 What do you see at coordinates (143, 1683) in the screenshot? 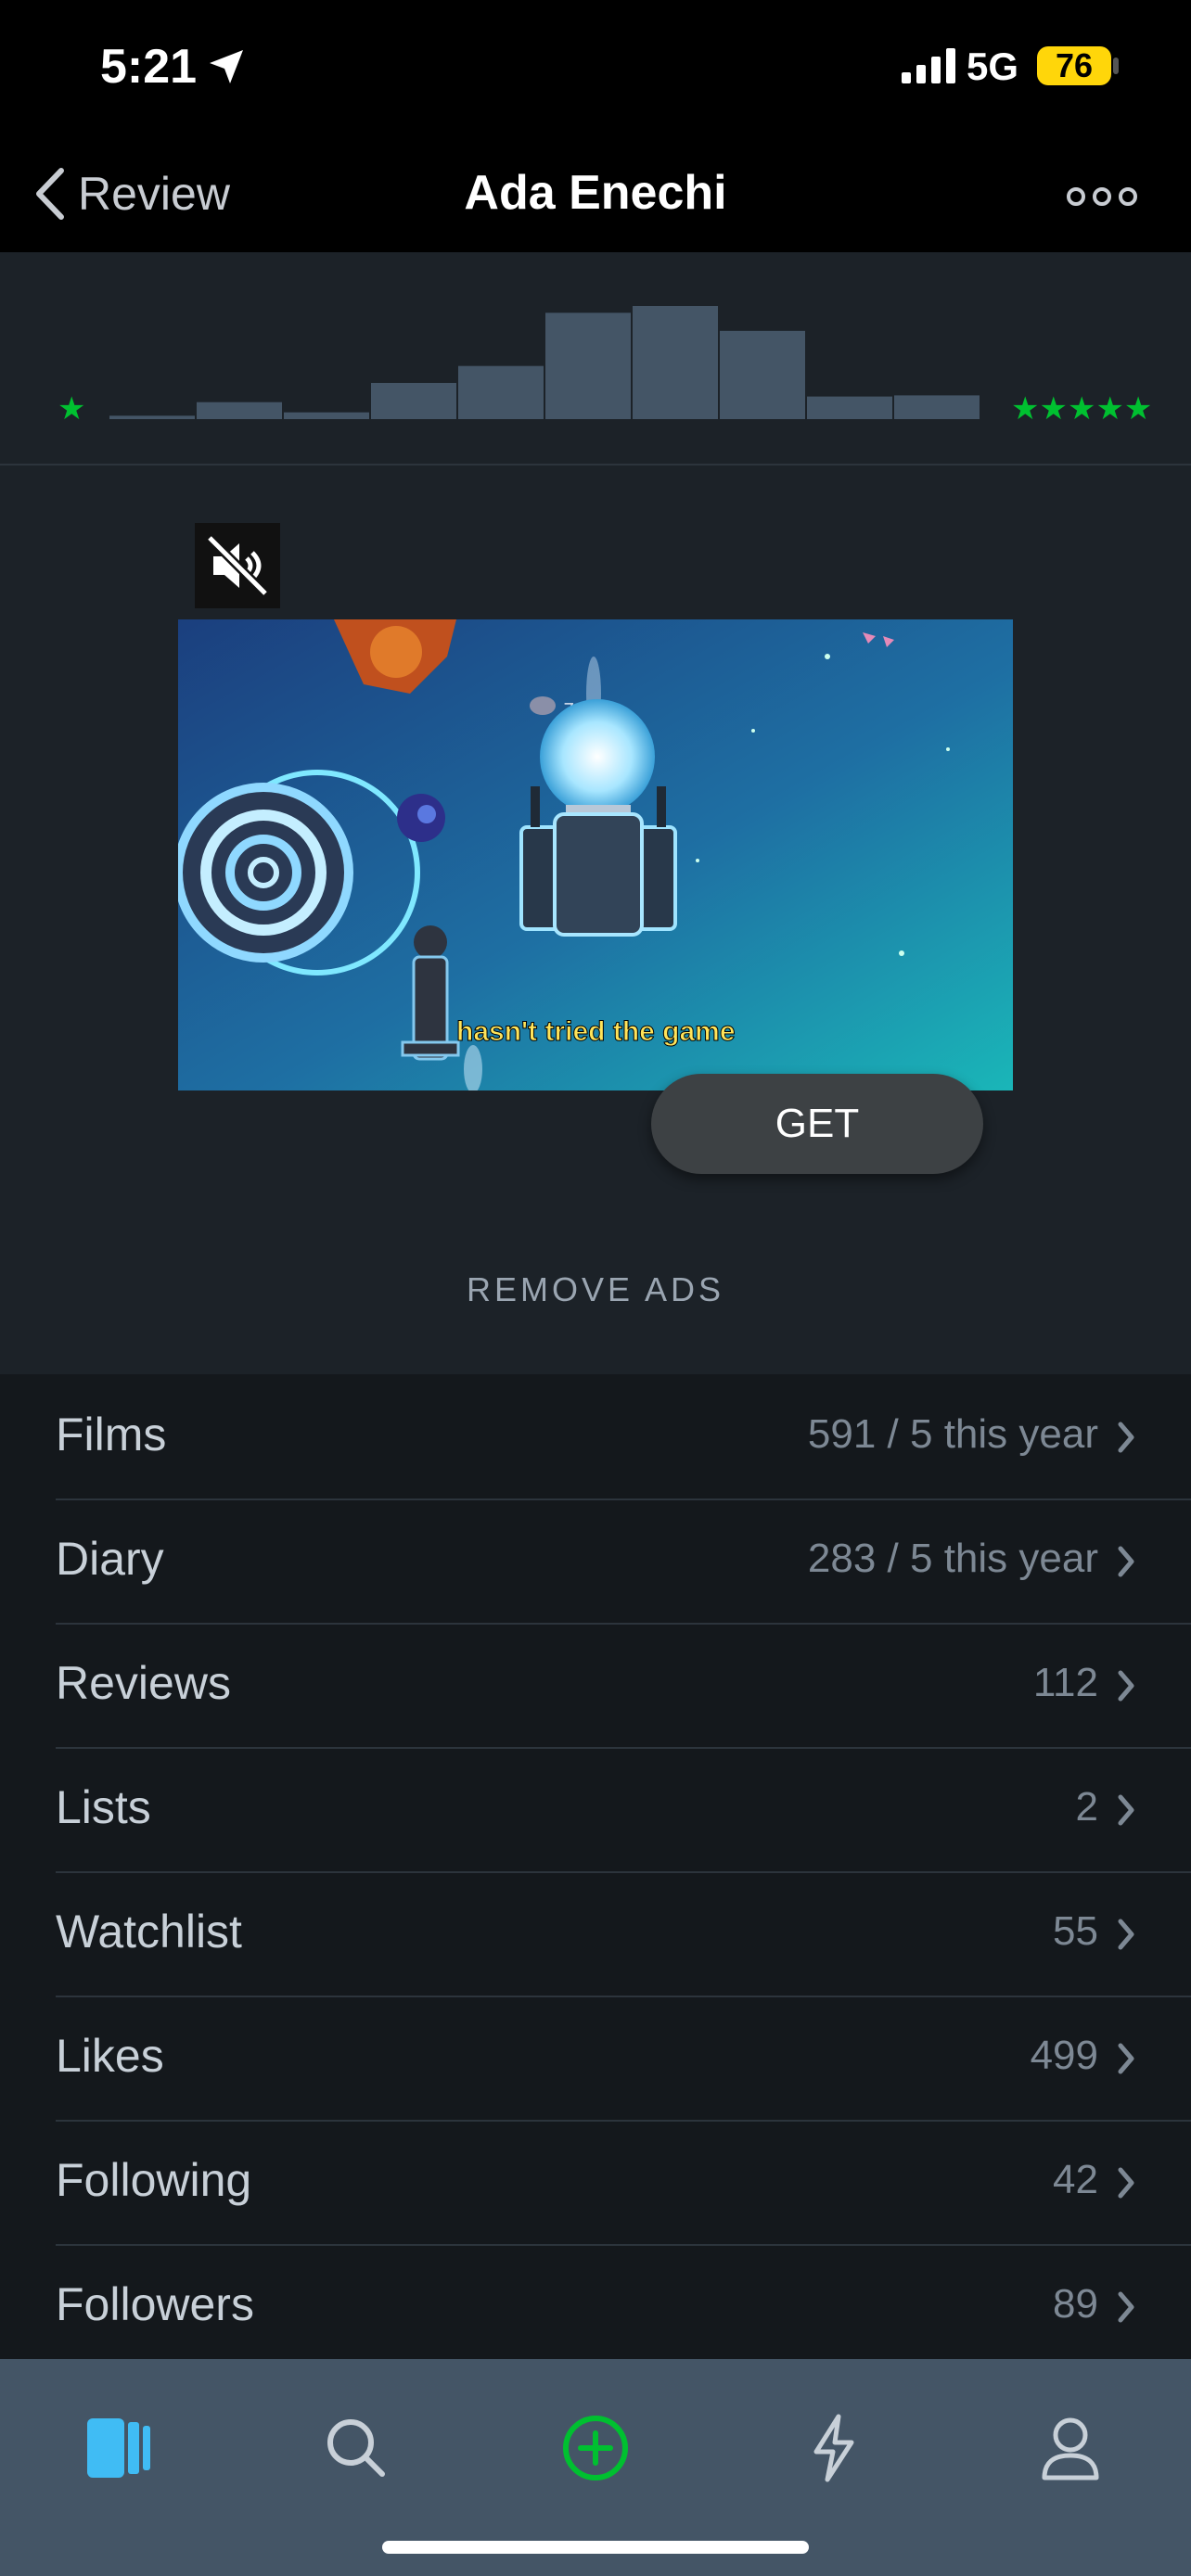
I see `menu-item-label: Reviews` at bounding box center [143, 1683].